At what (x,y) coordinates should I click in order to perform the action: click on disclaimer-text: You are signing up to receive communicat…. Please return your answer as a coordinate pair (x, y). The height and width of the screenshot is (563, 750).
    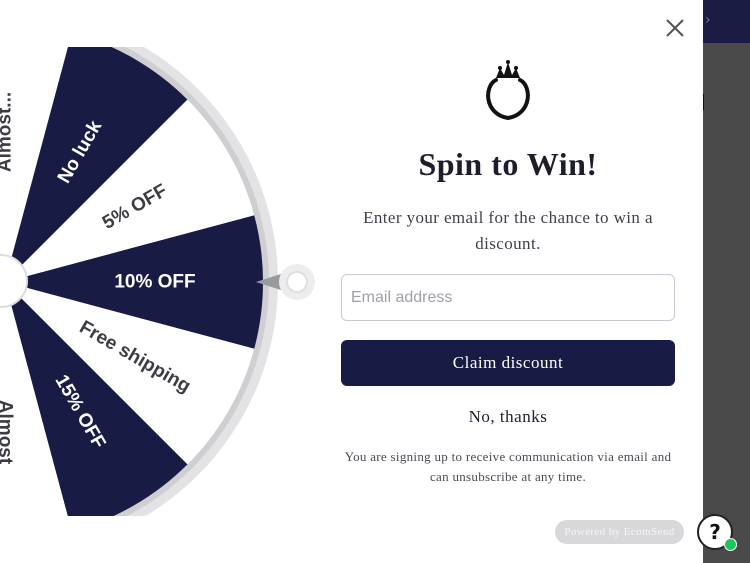
    Looking at the image, I should click on (508, 466).